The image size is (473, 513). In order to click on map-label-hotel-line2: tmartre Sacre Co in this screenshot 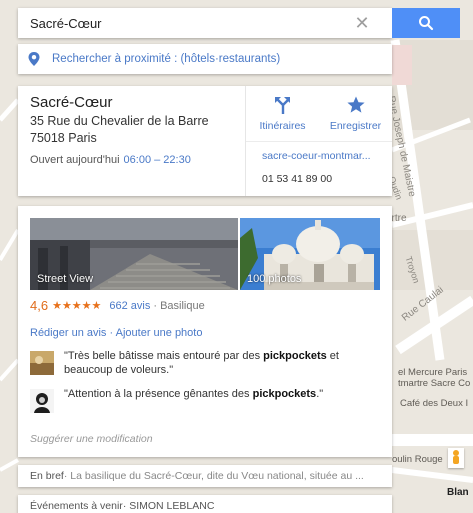, I will do `click(434, 383)`.